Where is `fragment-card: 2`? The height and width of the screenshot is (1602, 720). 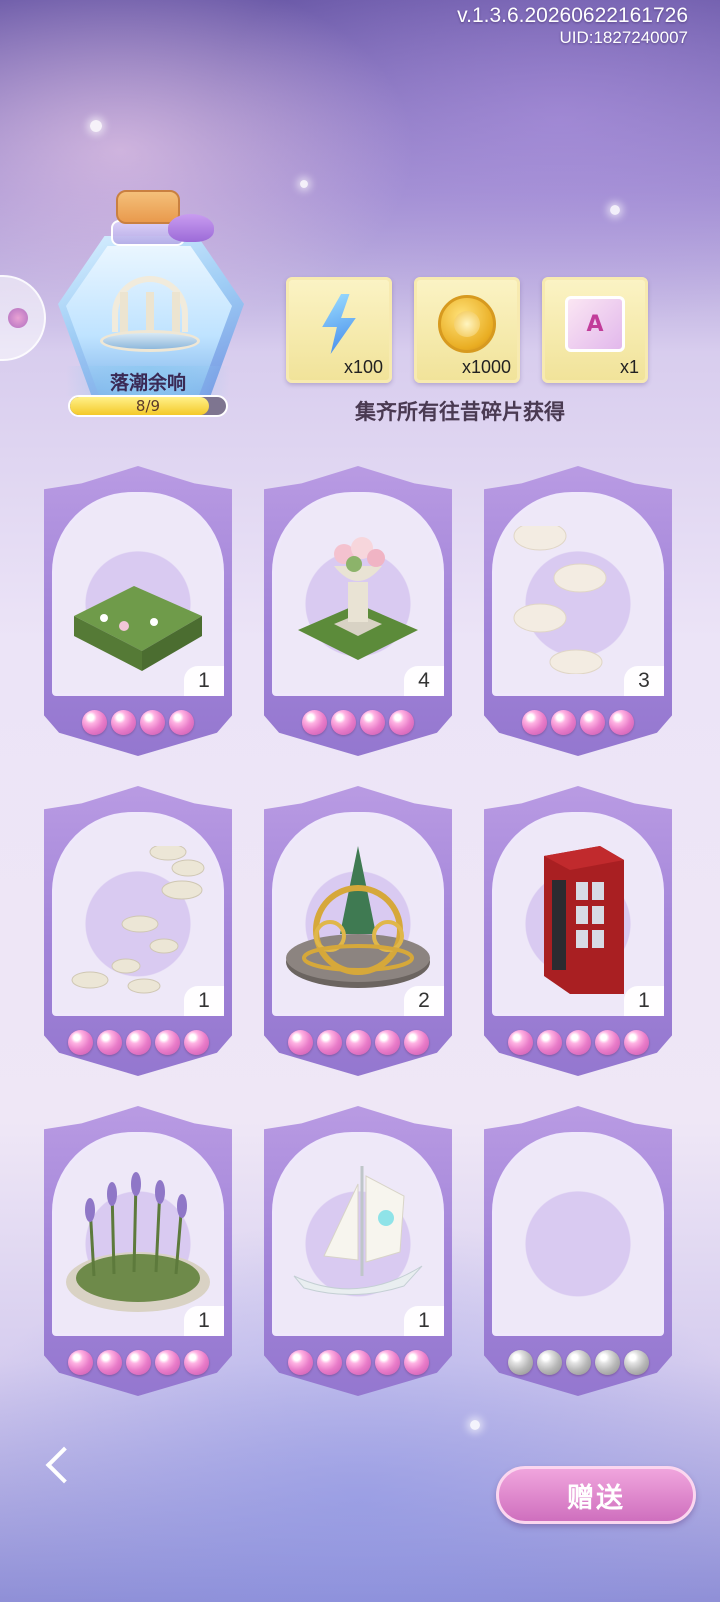
fragment-card: 2 is located at coordinates (358, 931).